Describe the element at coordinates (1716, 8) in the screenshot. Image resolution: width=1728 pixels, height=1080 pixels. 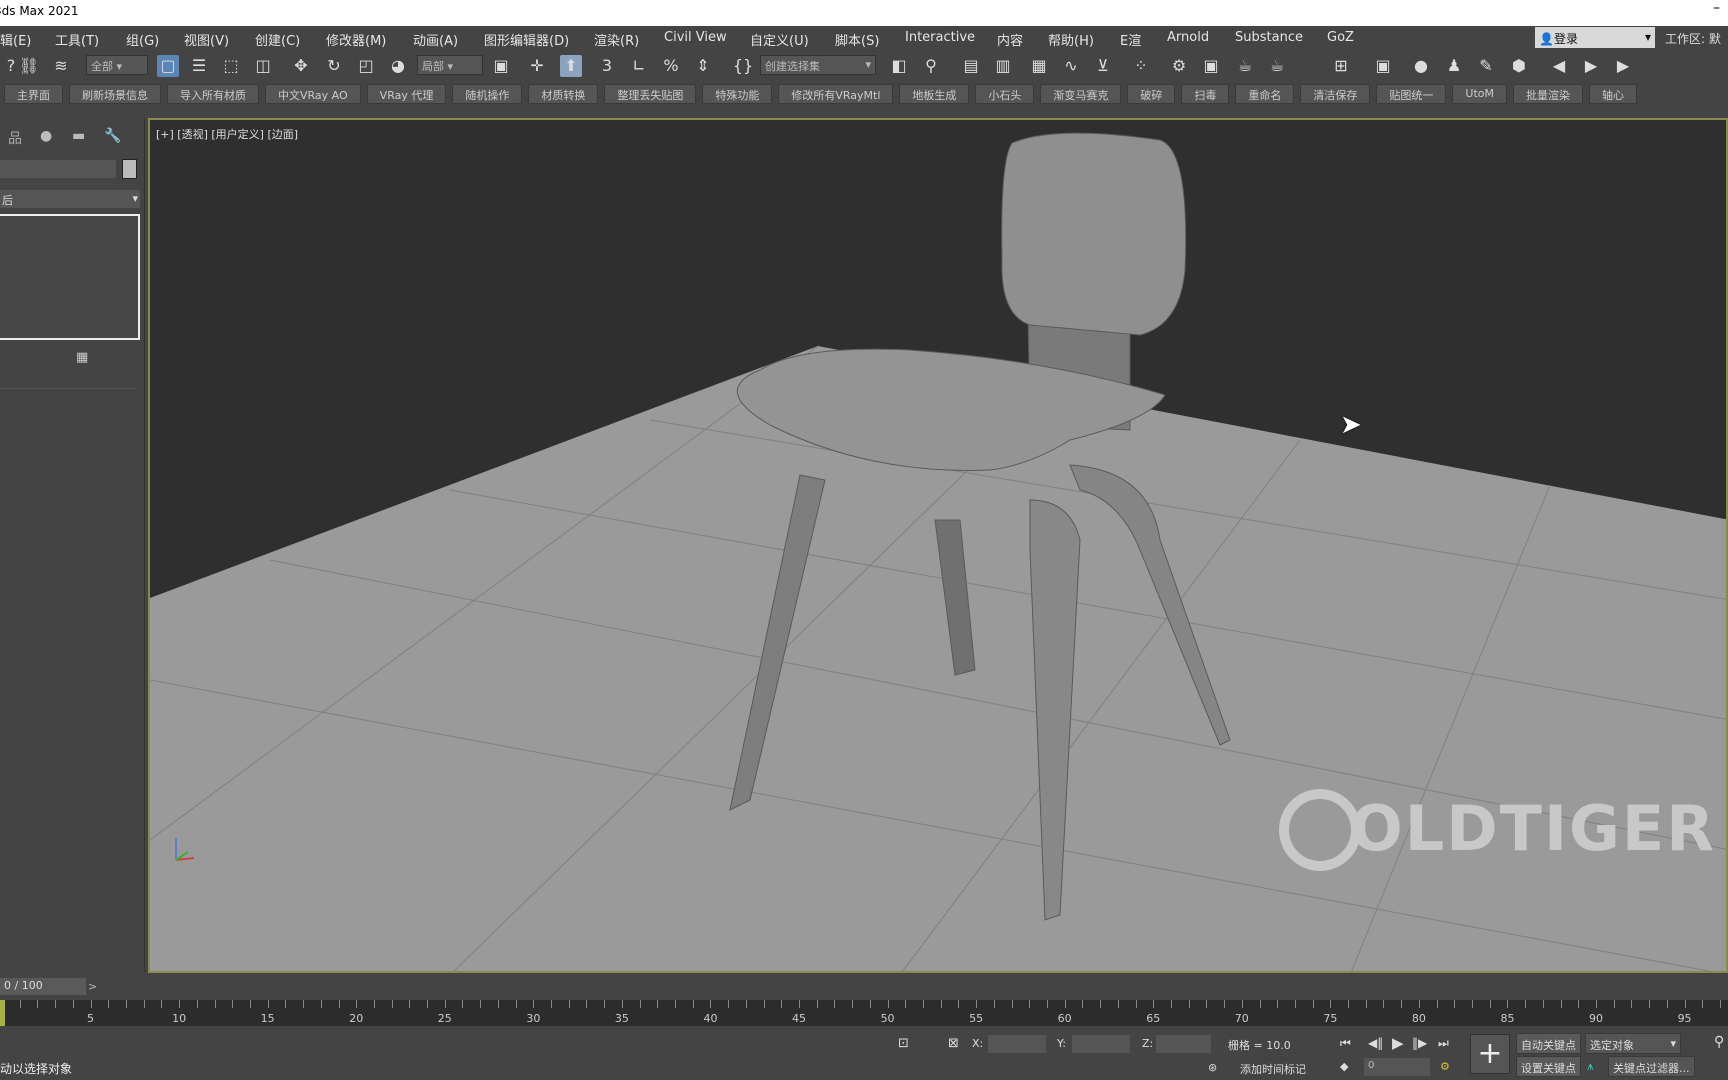
I see `minimize-button: –` at that location.